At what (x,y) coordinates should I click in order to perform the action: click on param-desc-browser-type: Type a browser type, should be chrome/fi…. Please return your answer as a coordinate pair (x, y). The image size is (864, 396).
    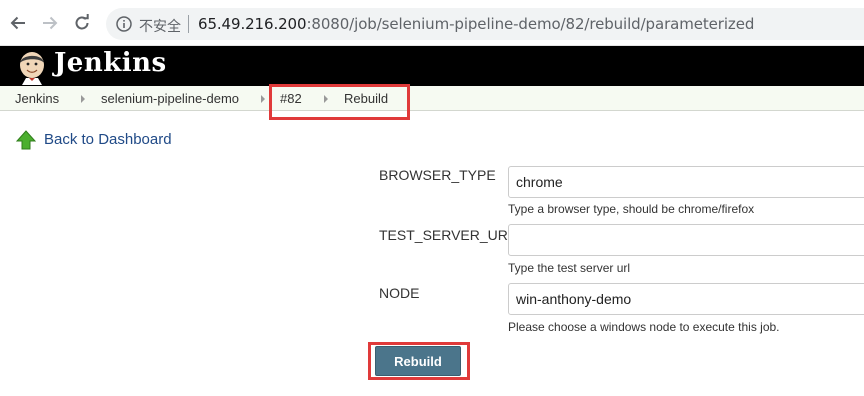
    Looking at the image, I should click on (631, 209).